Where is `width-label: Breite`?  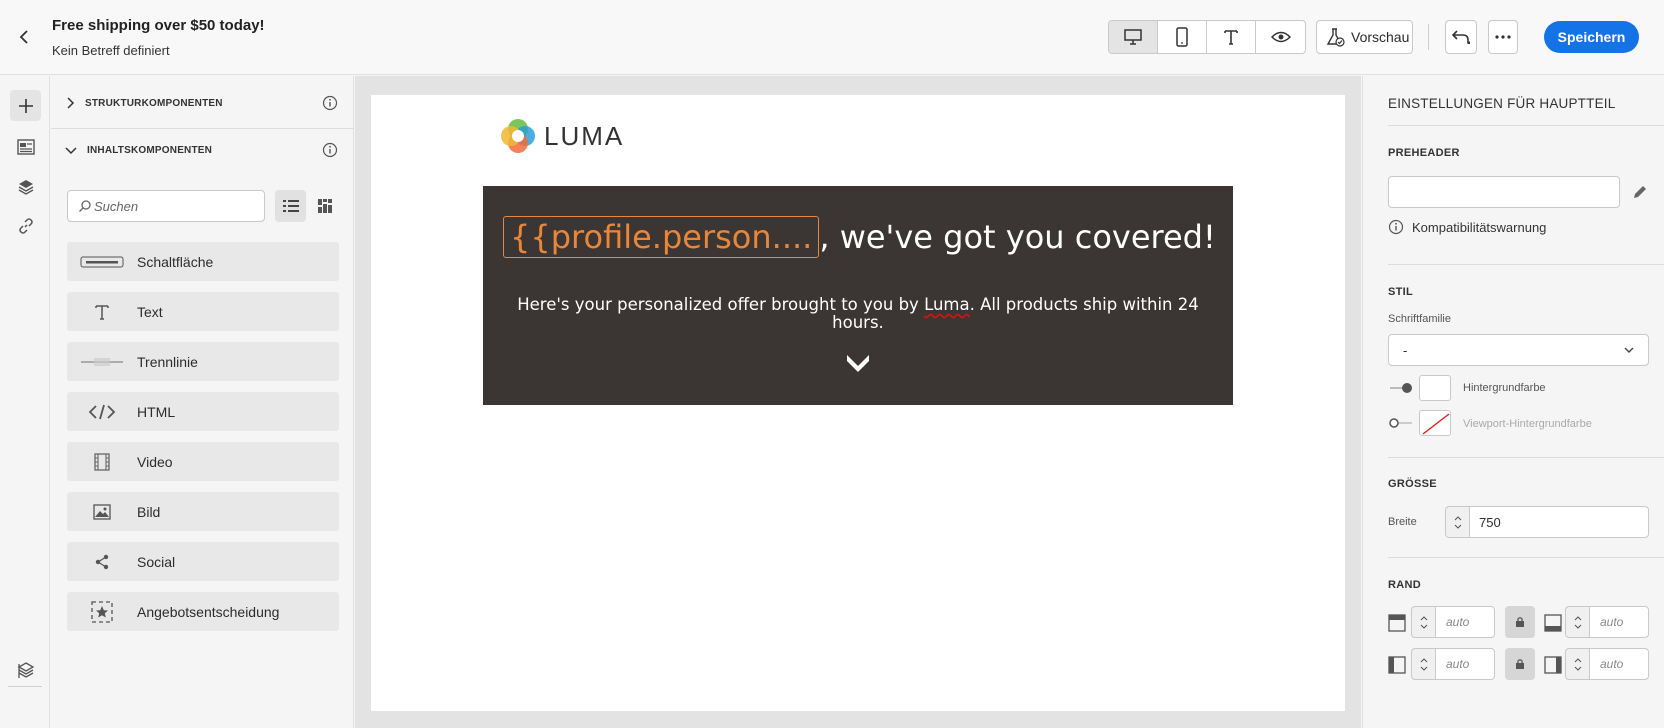 width-label: Breite is located at coordinates (1402, 522).